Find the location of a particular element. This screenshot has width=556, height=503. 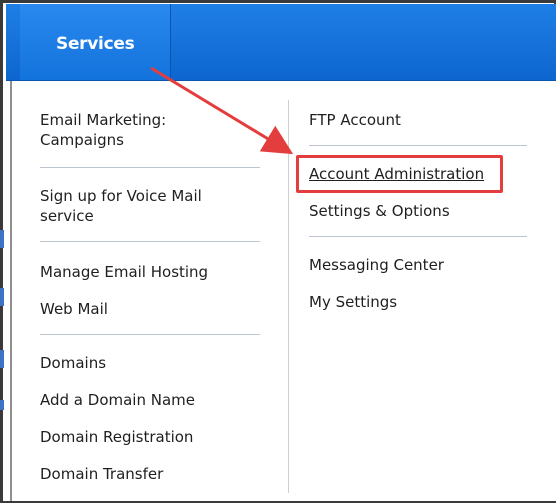

column-divider is located at coordinates (288, 296).